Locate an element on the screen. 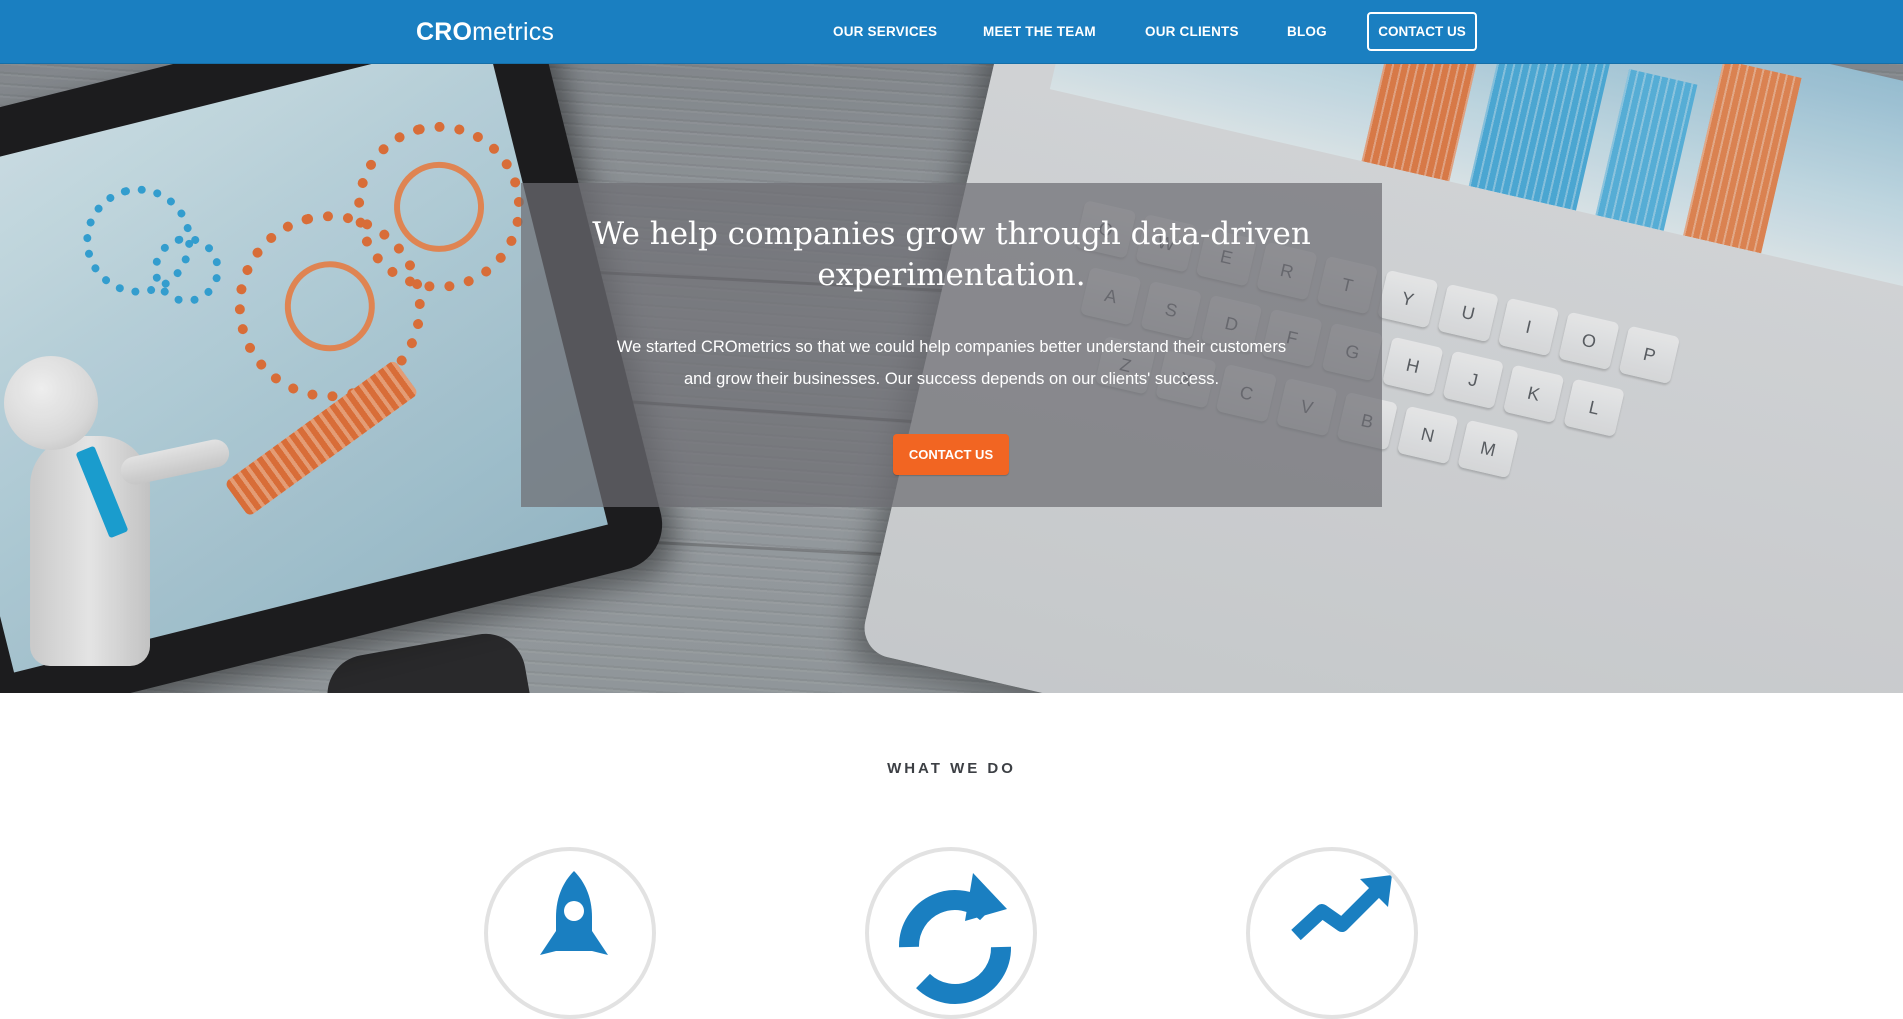 The height and width of the screenshot is (1019, 1903). logo: CROmetrics is located at coordinates (485, 32).